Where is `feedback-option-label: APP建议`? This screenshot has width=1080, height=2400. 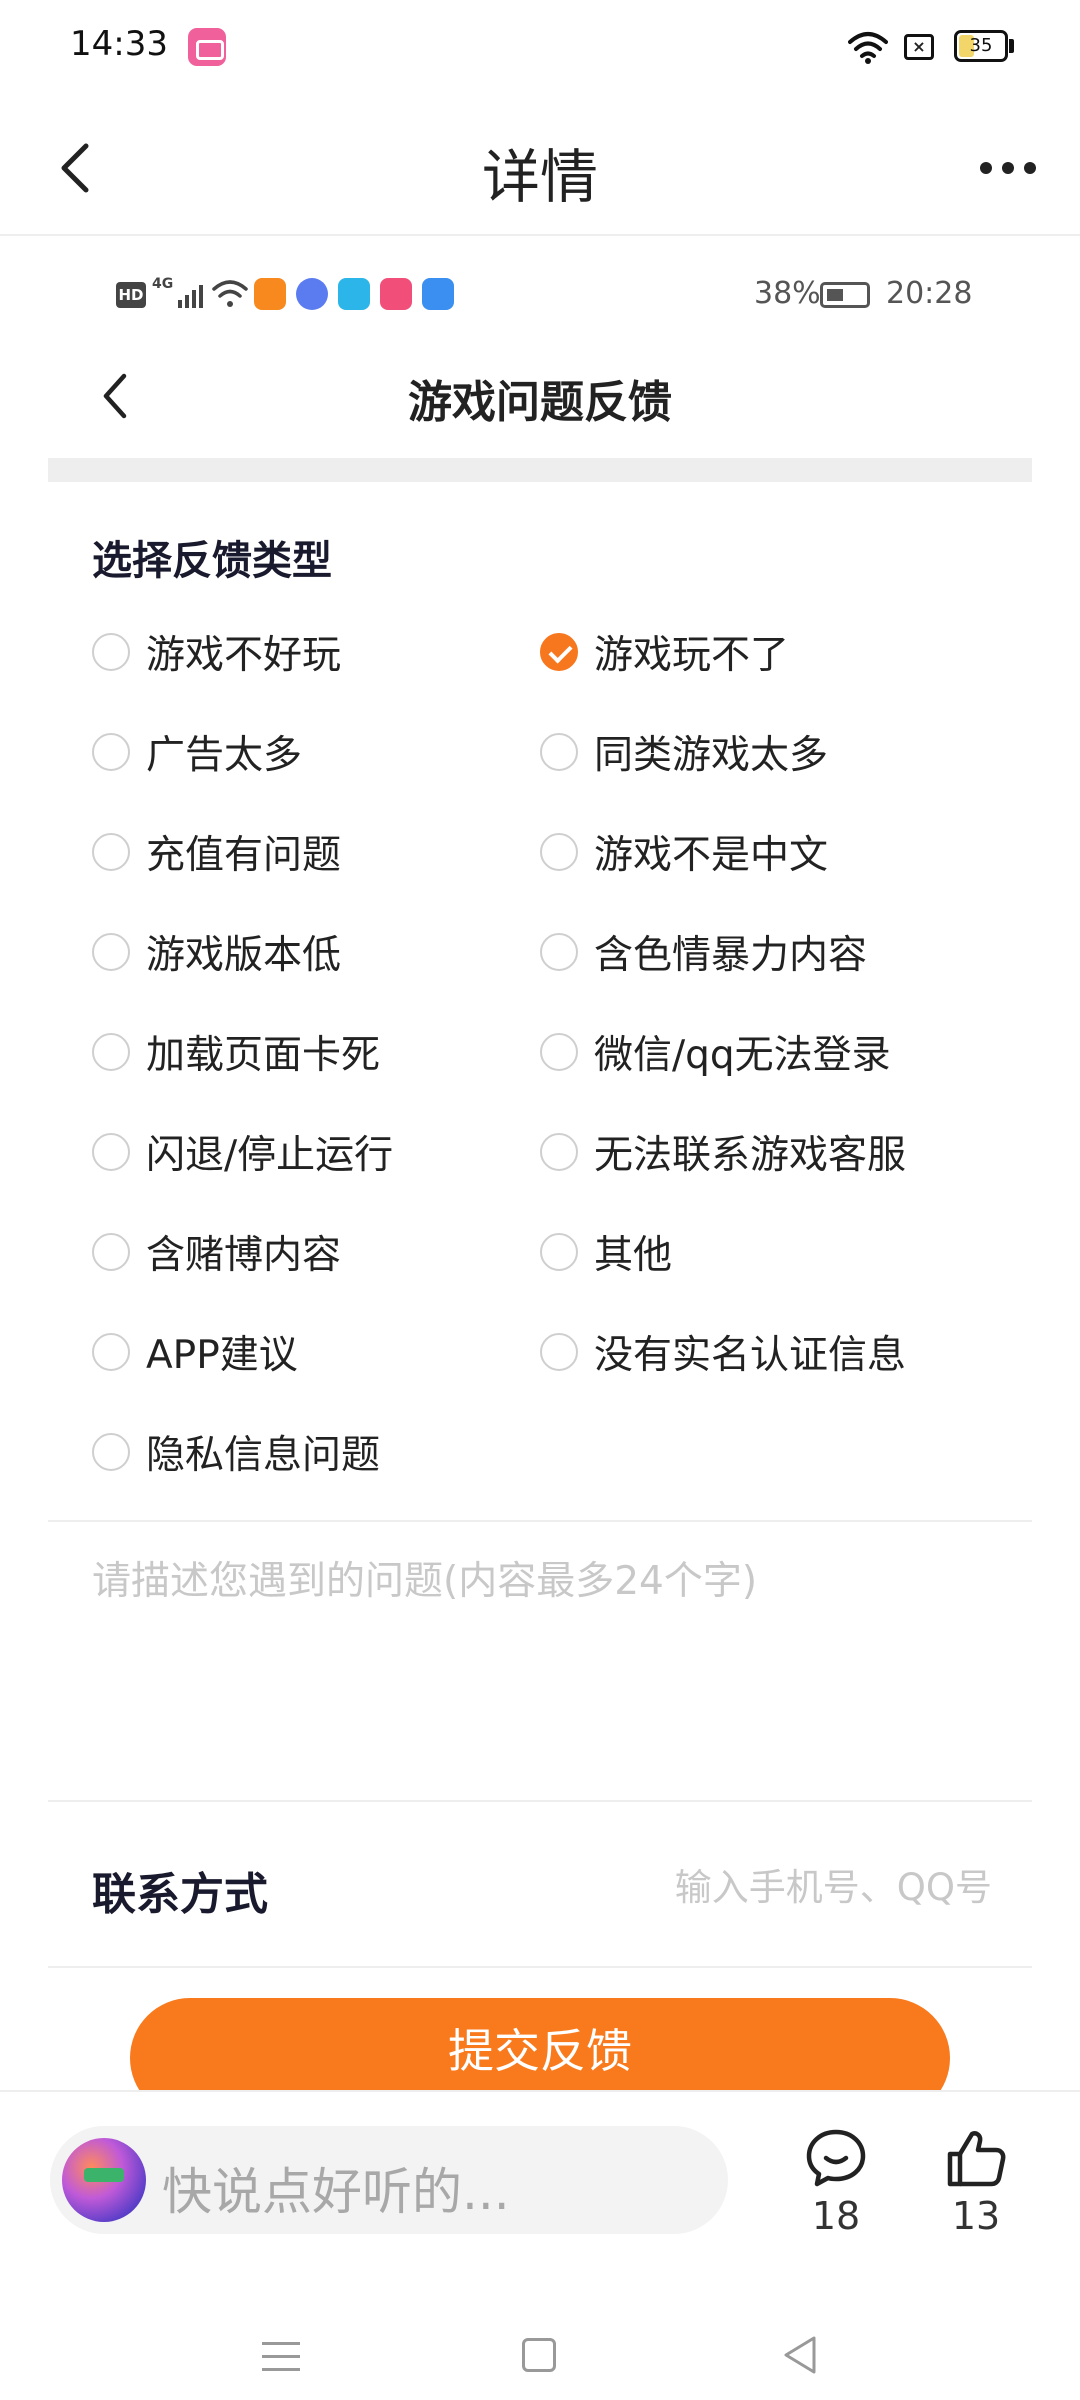 feedback-option-label: APP建议 is located at coordinates (222, 1355).